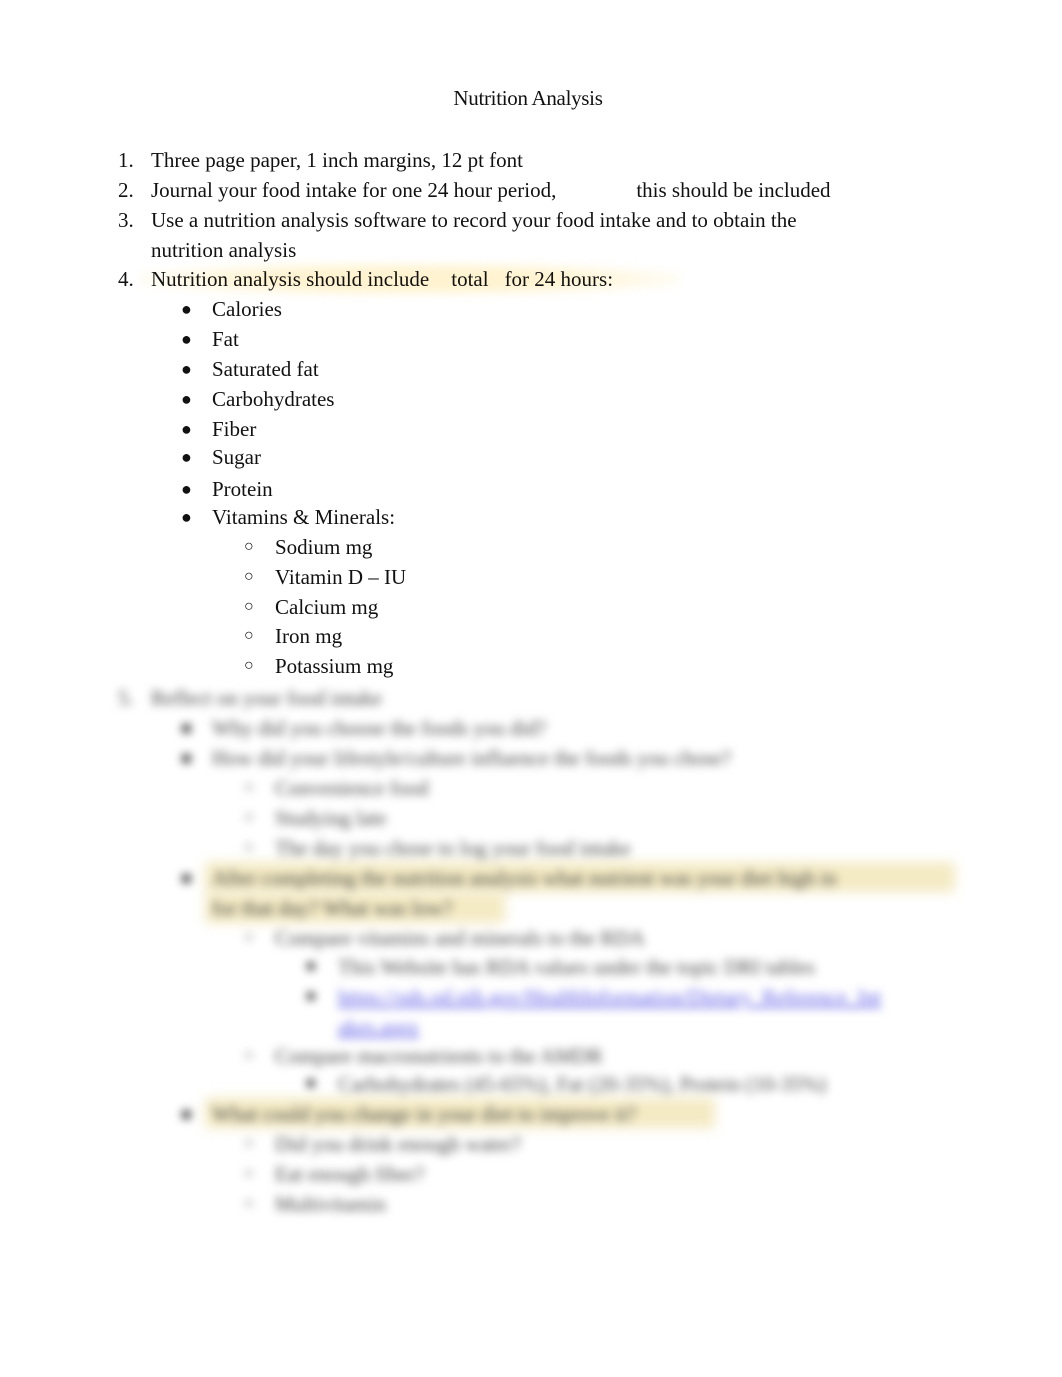  Describe the element at coordinates (352, 788) in the screenshot. I see `q2-sub-item: Convenience food` at that location.